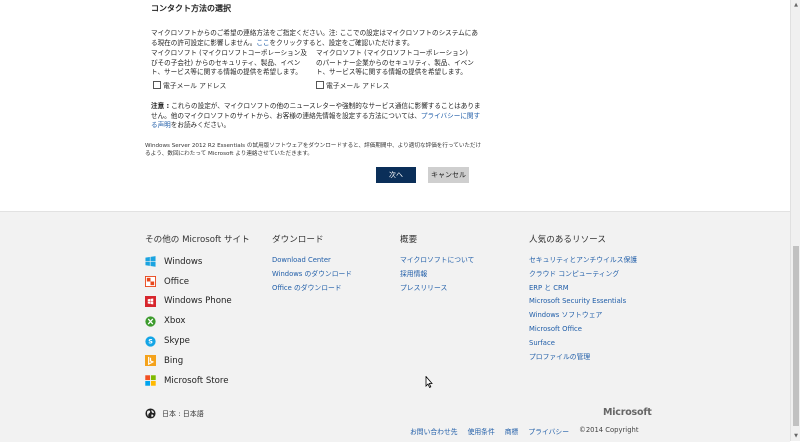 The image size is (800, 442). I want to click on other-sites-heading: その他の Microsoft サイト, so click(197, 240).